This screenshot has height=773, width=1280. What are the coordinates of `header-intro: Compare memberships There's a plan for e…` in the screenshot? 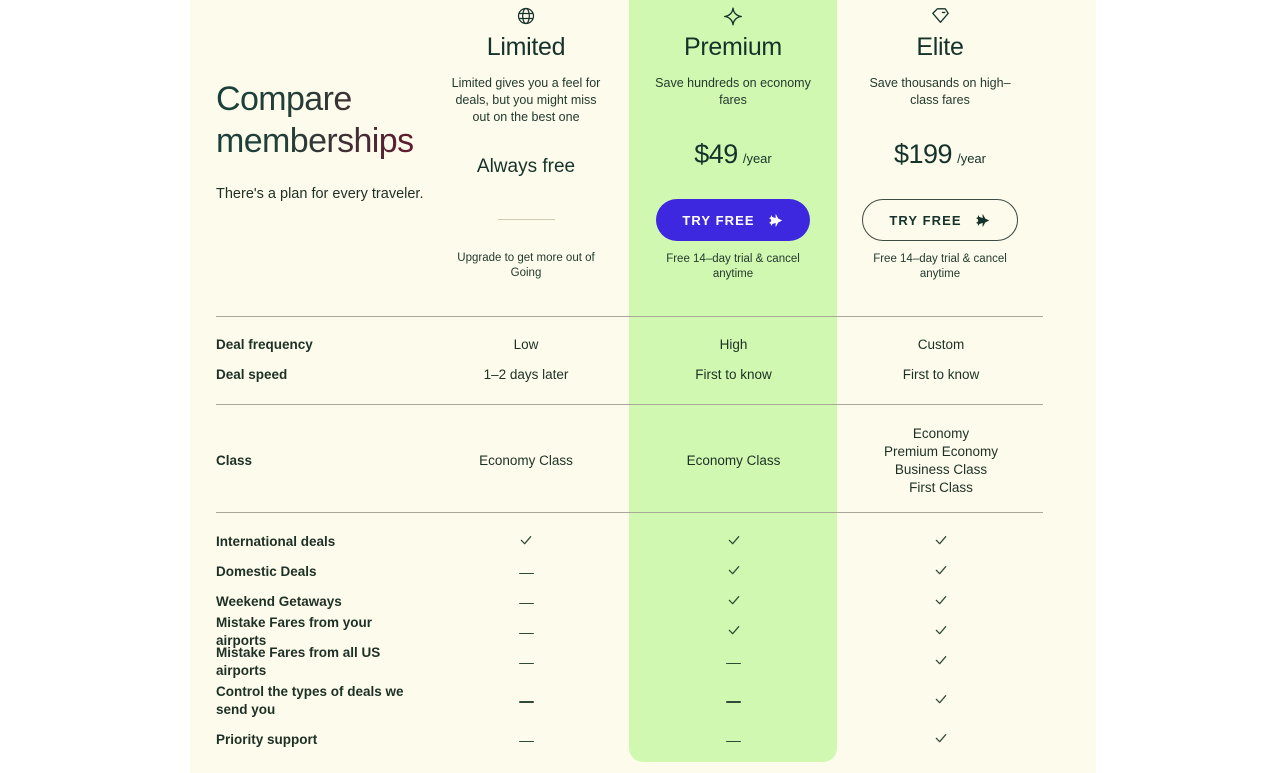 It's located at (336, 141).